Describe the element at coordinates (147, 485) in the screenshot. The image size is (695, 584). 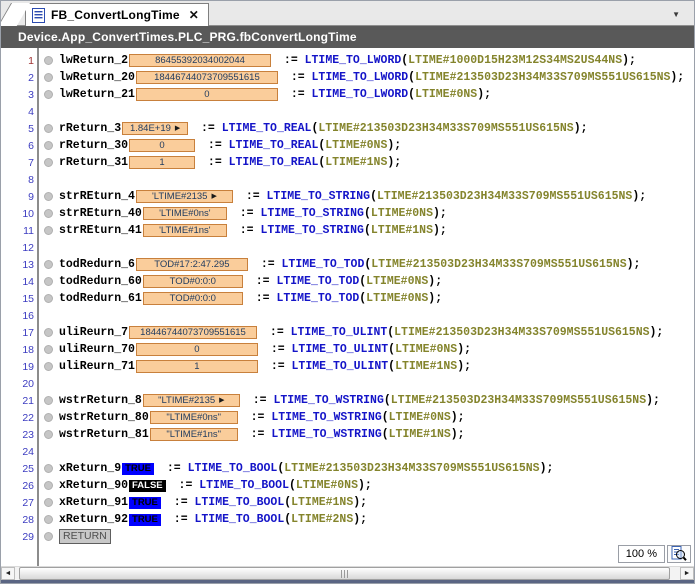
I see `bool-value-box: FALSE` at that location.